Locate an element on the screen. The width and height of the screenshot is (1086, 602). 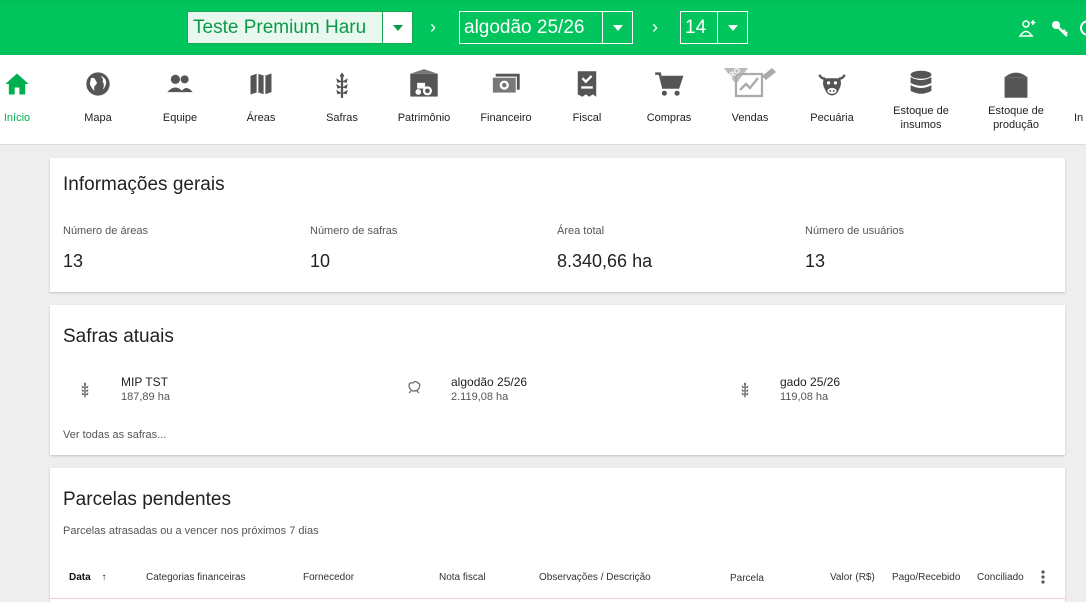
nav-label: Safras is located at coordinates (342, 118).